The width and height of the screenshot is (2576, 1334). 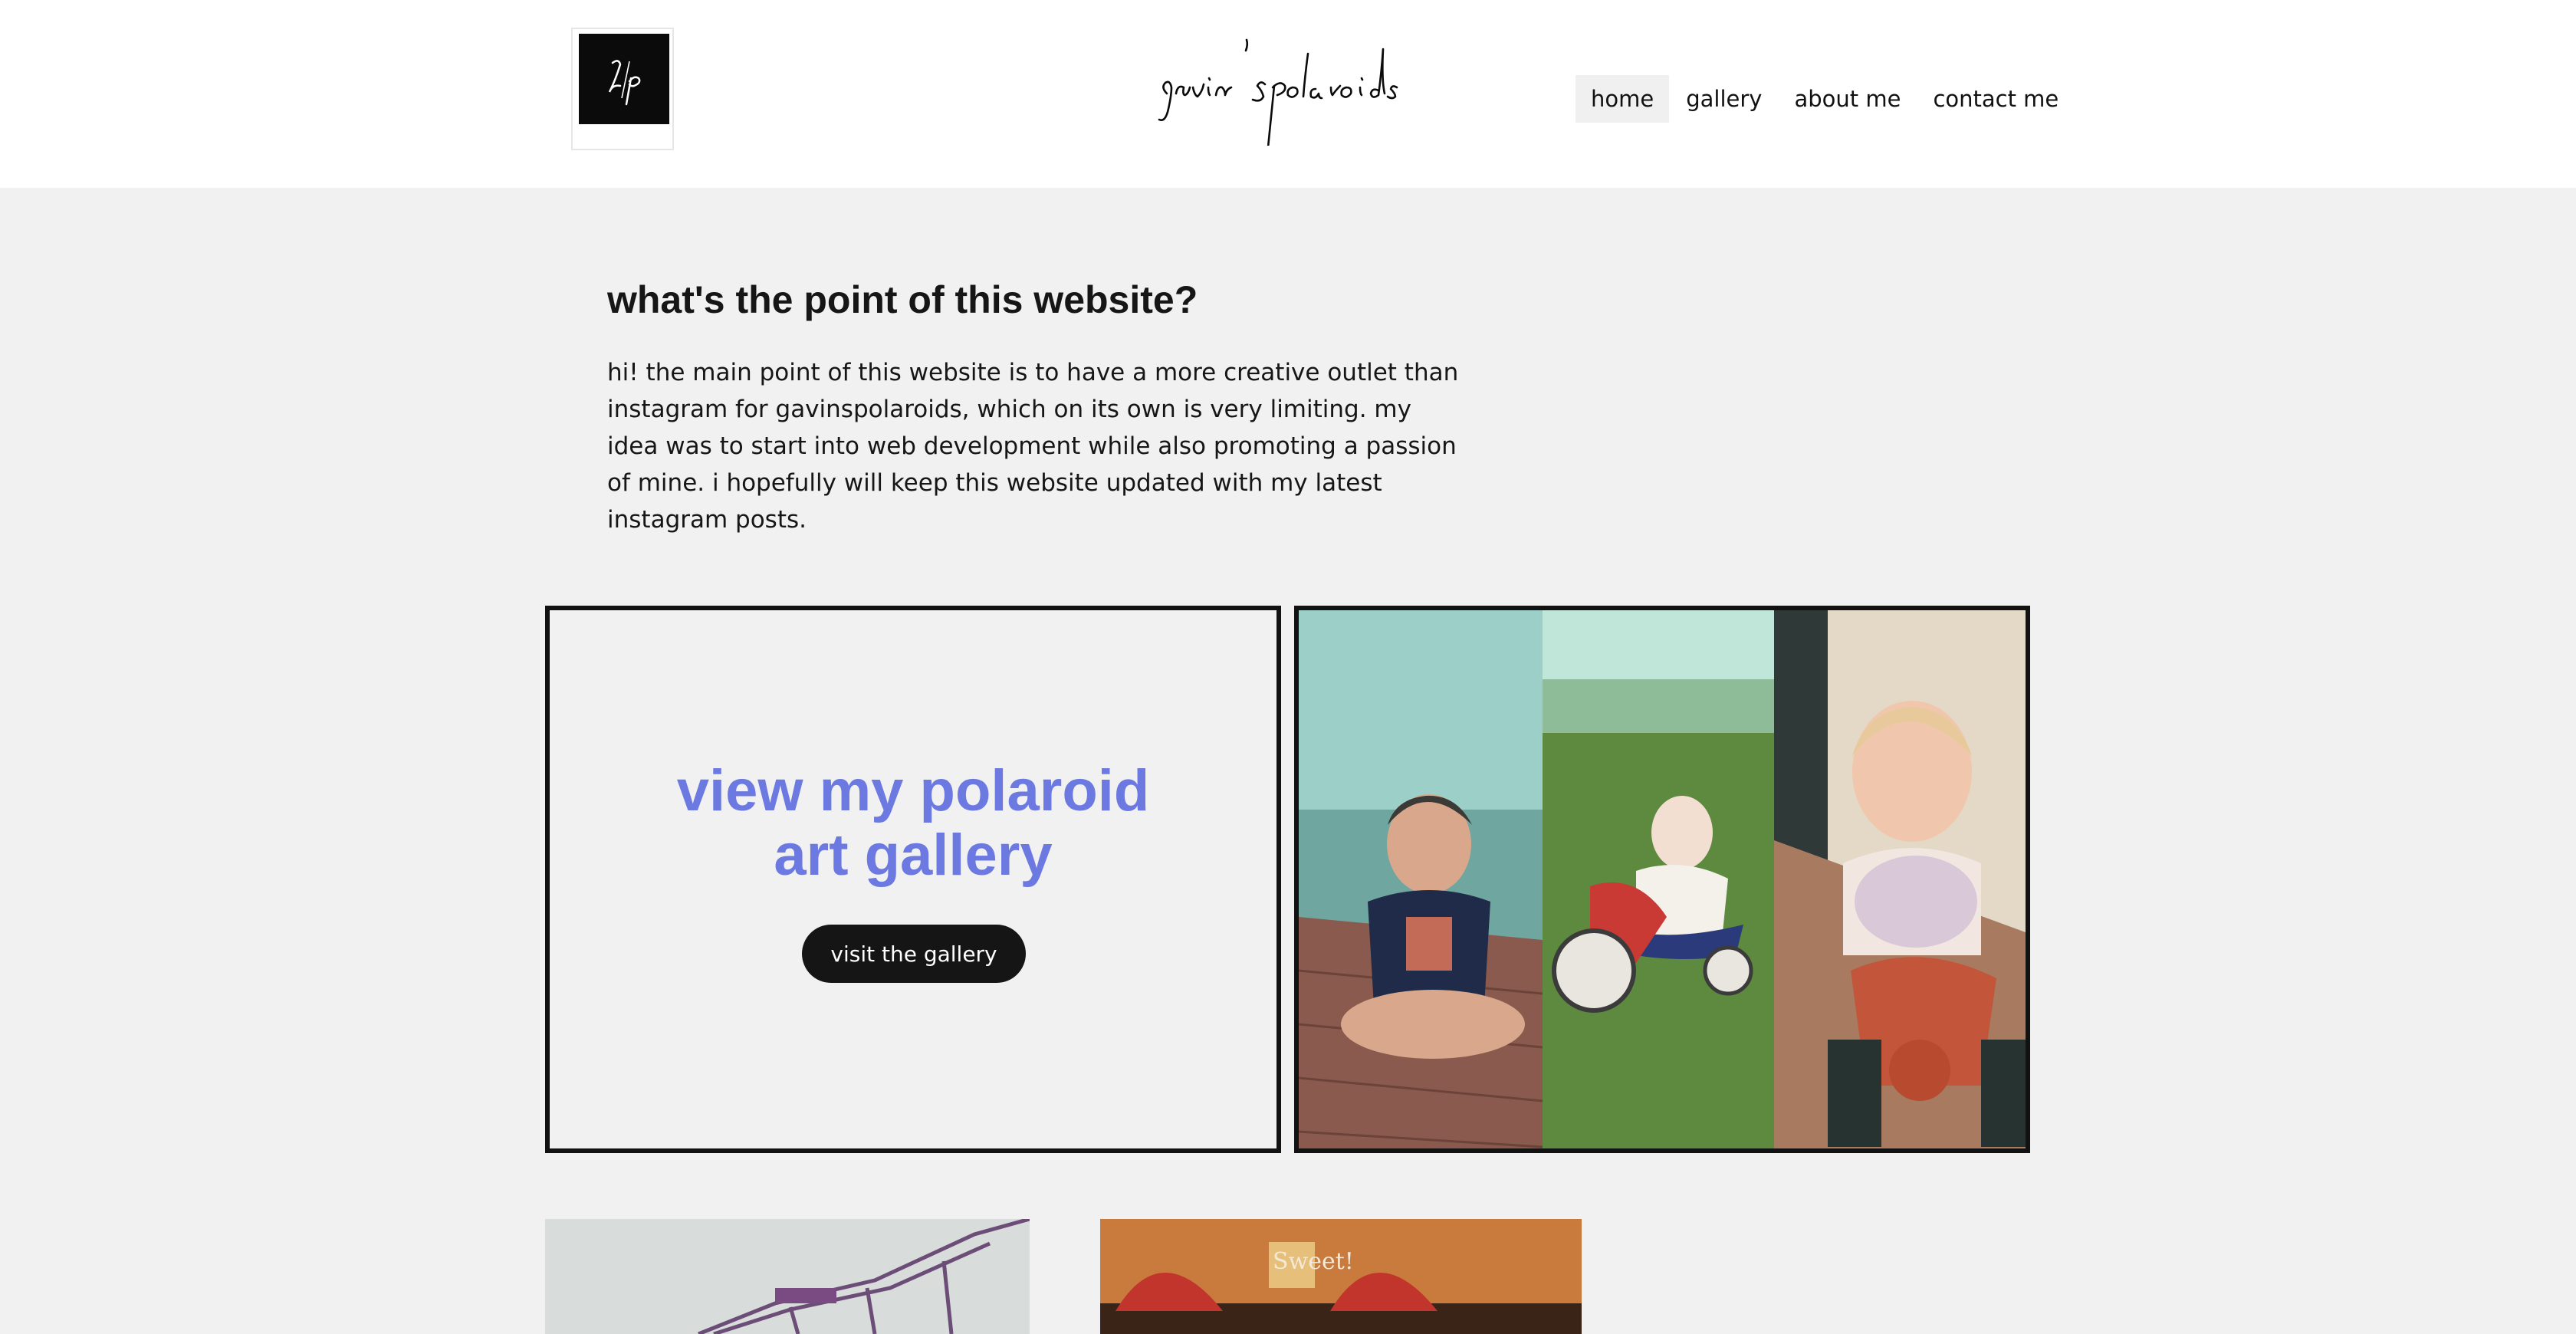 I want to click on photo-toddler-on-ride-on, so click(x=1900, y=879).